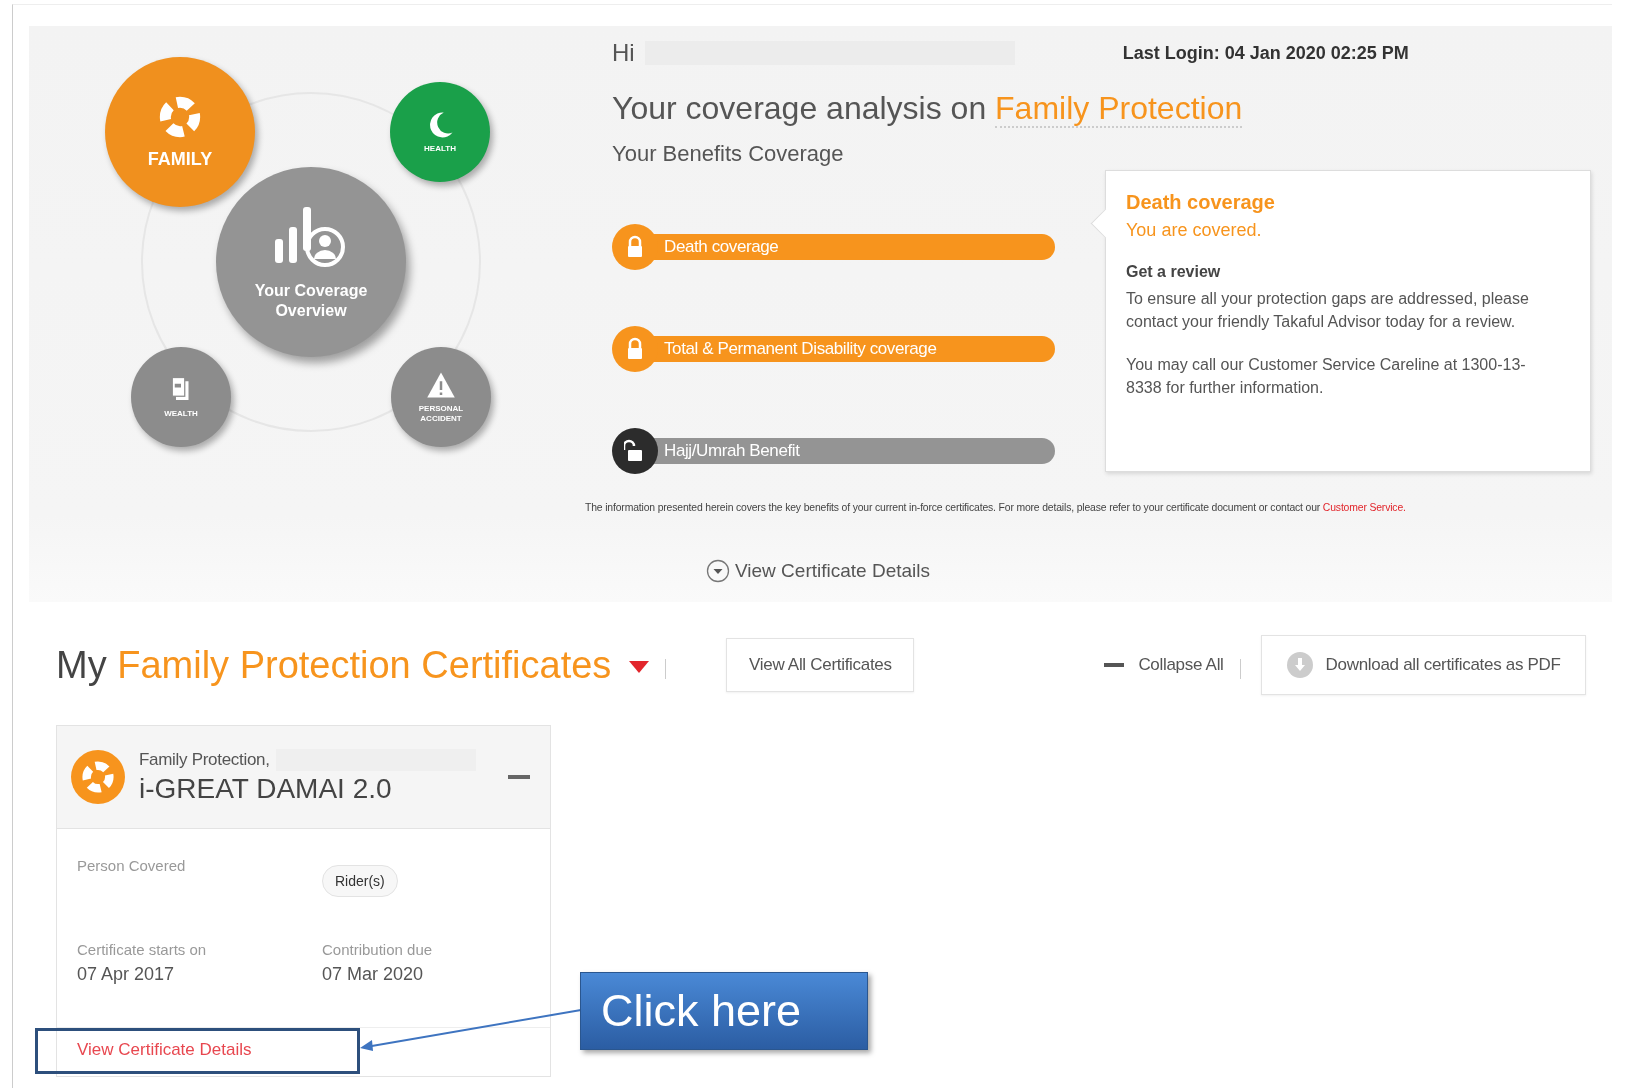 The height and width of the screenshot is (1092, 1626). Describe the element at coordinates (1328, 310) in the screenshot. I see `popup-paragraph: To ensure all your protection gaps are addressed, please contact your friendly Takaful Advisor today for a review.` at that location.